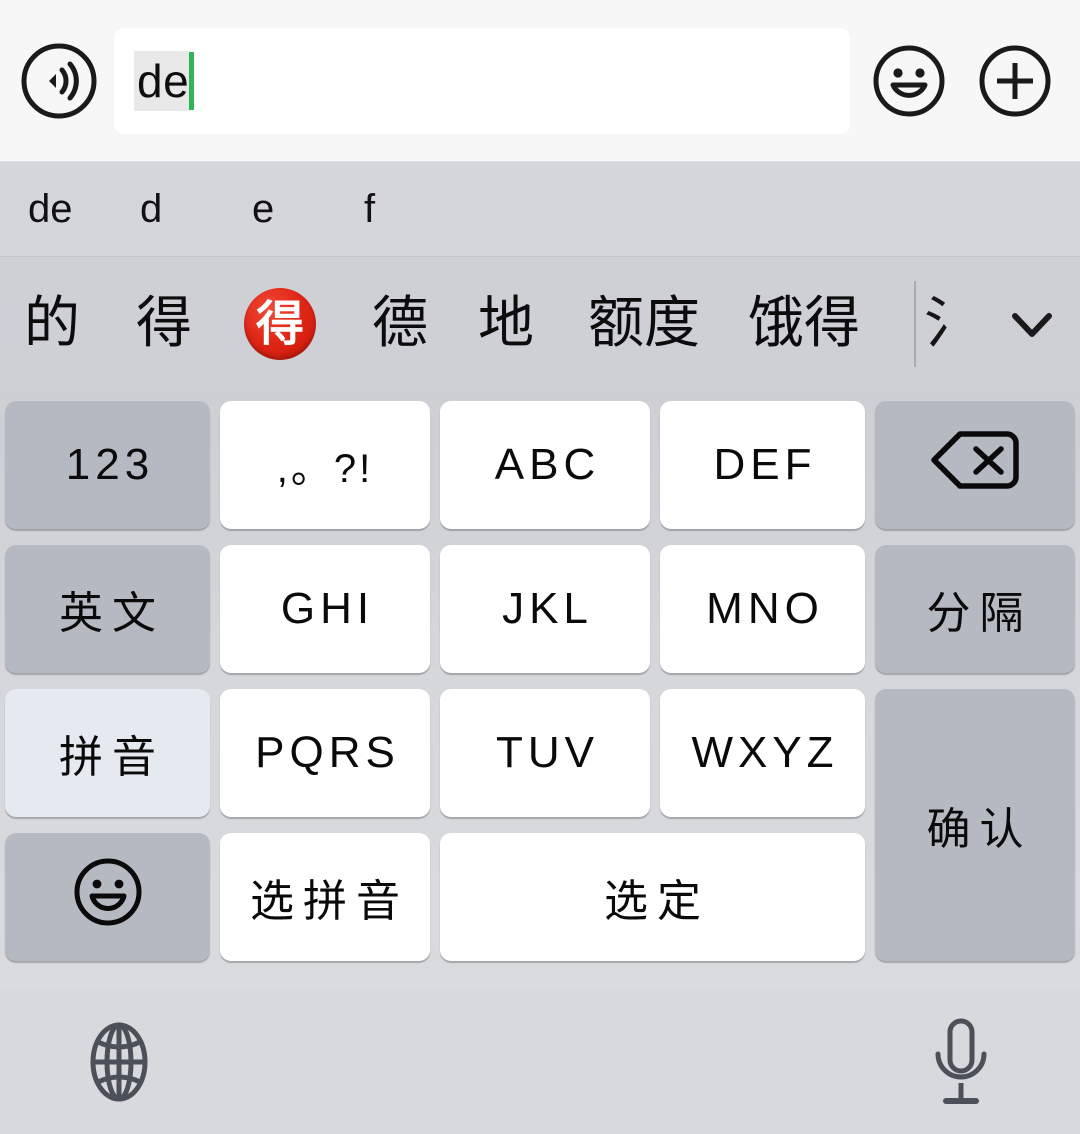 This screenshot has width=1080, height=1134. Describe the element at coordinates (540, 209) in the screenshot. I see `pinyin-segment-bar: de d e f` at that location.